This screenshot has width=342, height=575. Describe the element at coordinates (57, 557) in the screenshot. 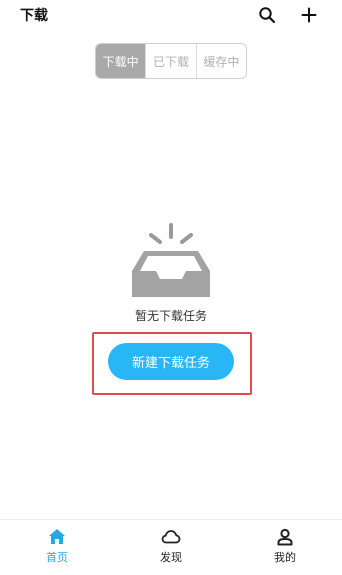

I see `nav-label-home: 首页` at that location.